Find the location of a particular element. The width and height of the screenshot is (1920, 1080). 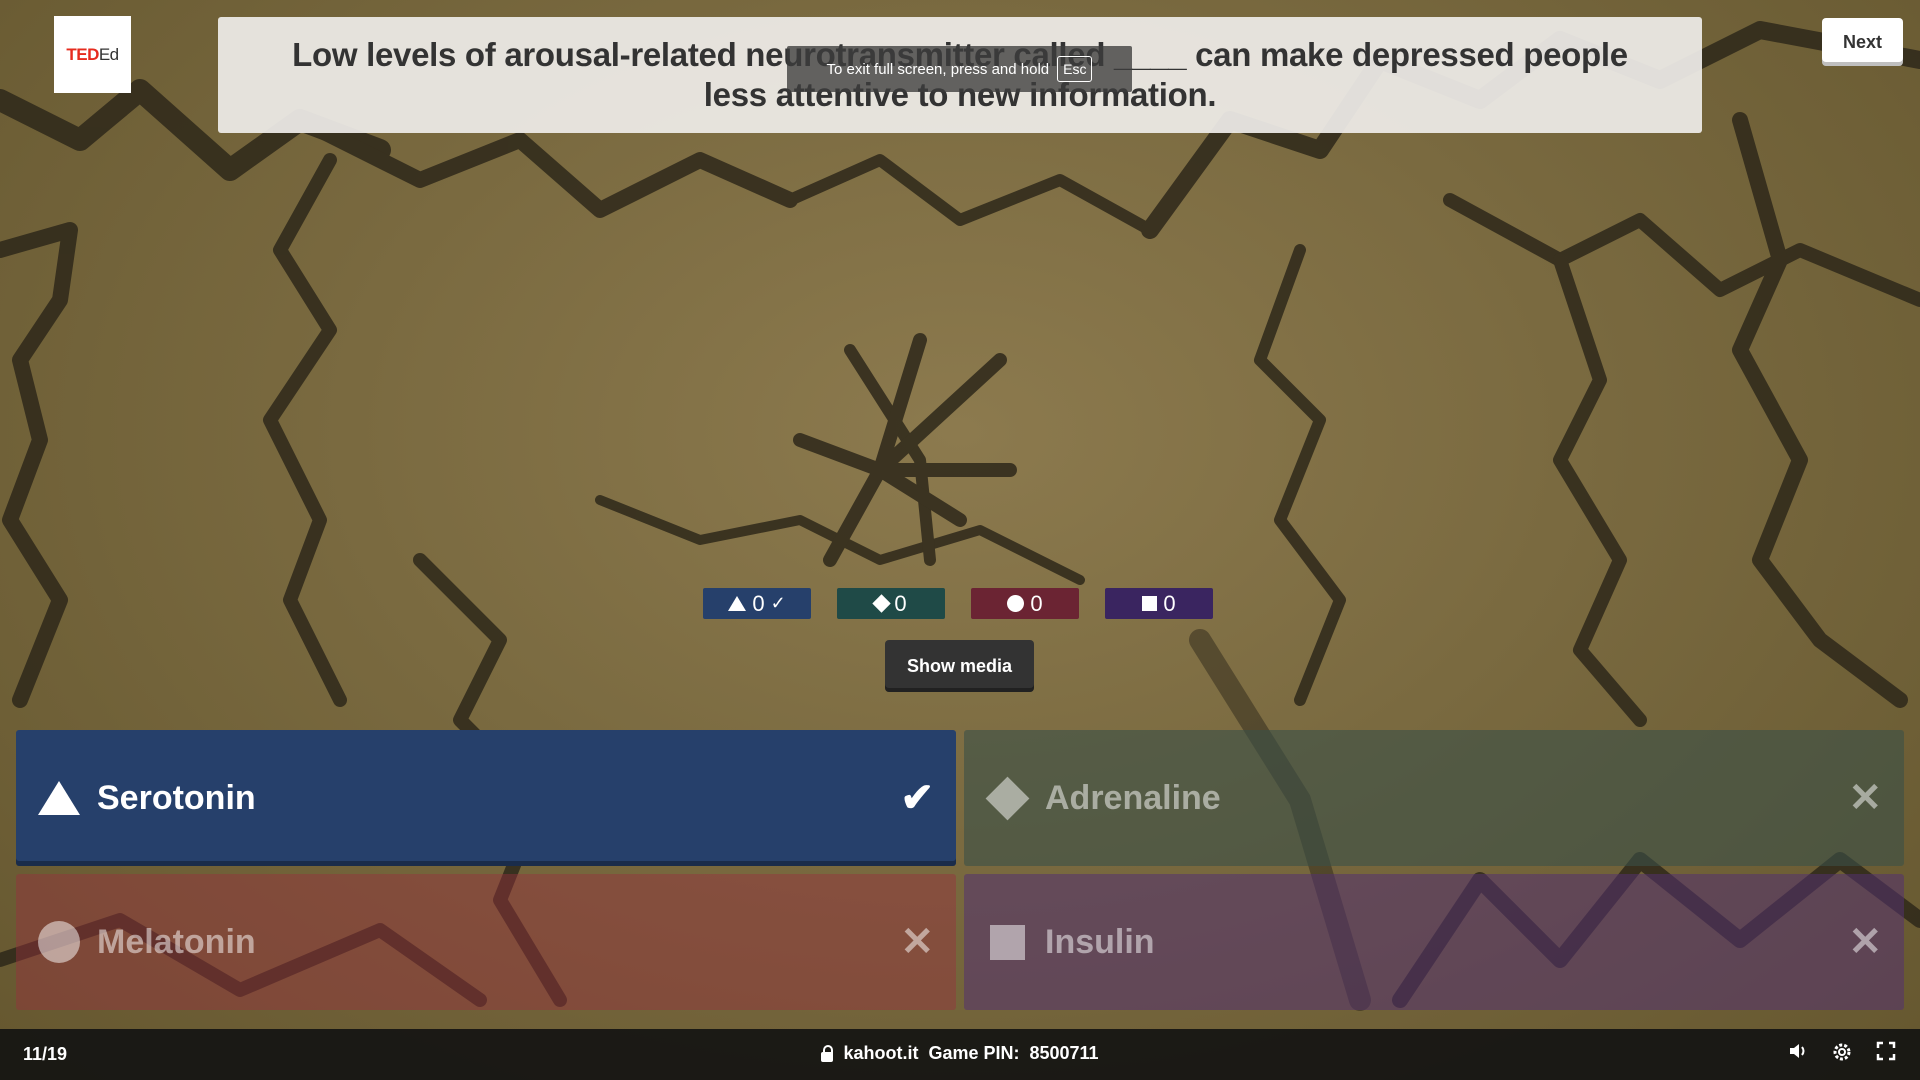

correct-check-icon: ✔ is located at coordinates (917, 798).